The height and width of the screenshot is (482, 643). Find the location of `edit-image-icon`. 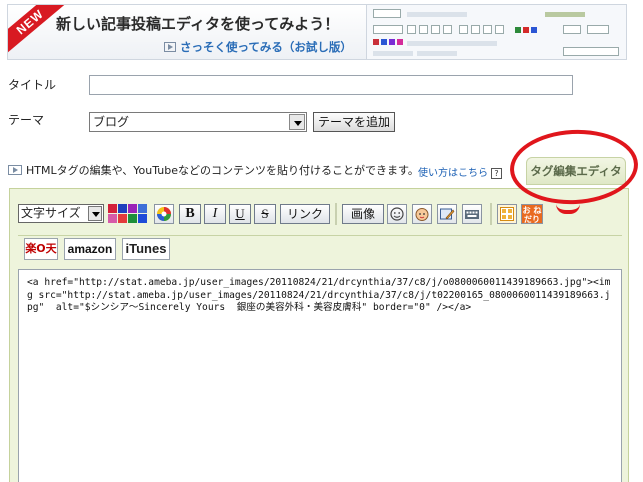

edit-image-icon is located at coordinates (447, 214).